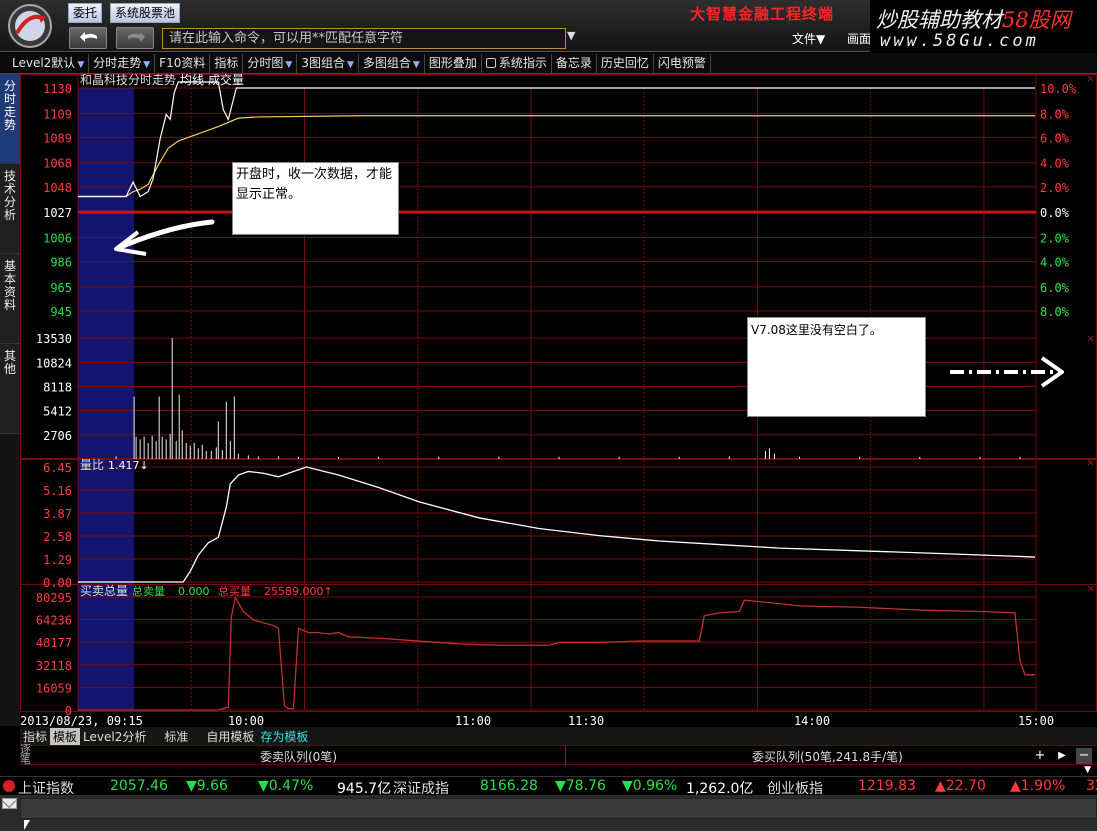  What do you see at coordinates (558, 808) in the screenshot?
I see `status-panel` at bounding box center [558, 808].